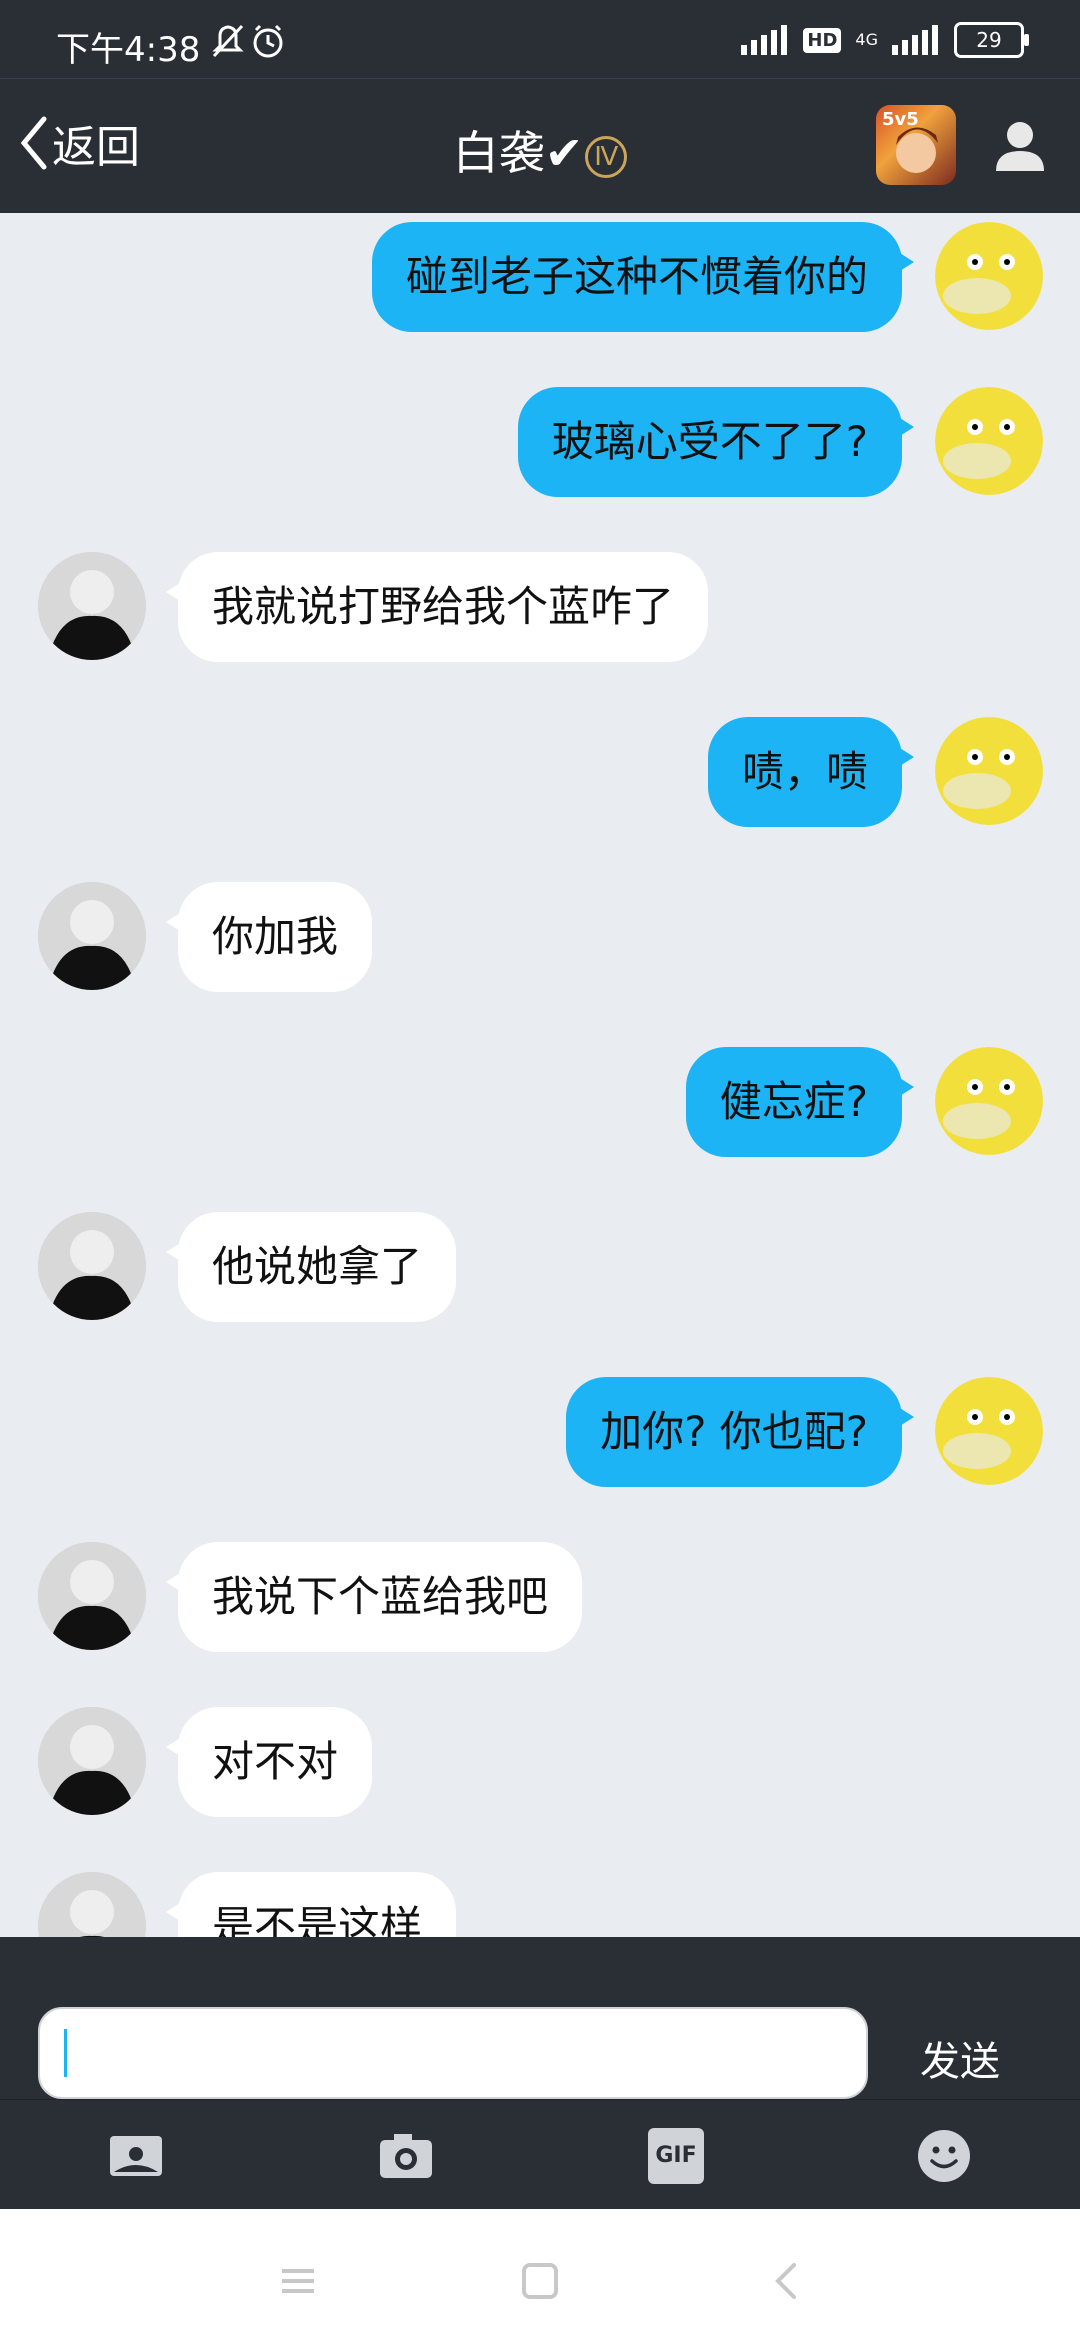 This screenshot has height=2340, width=1080. What do you see at coordinates (311, 1904) in the screenshot?
I see `incoming-bubble: 是不是这样` at bounding box center [311, 1904].